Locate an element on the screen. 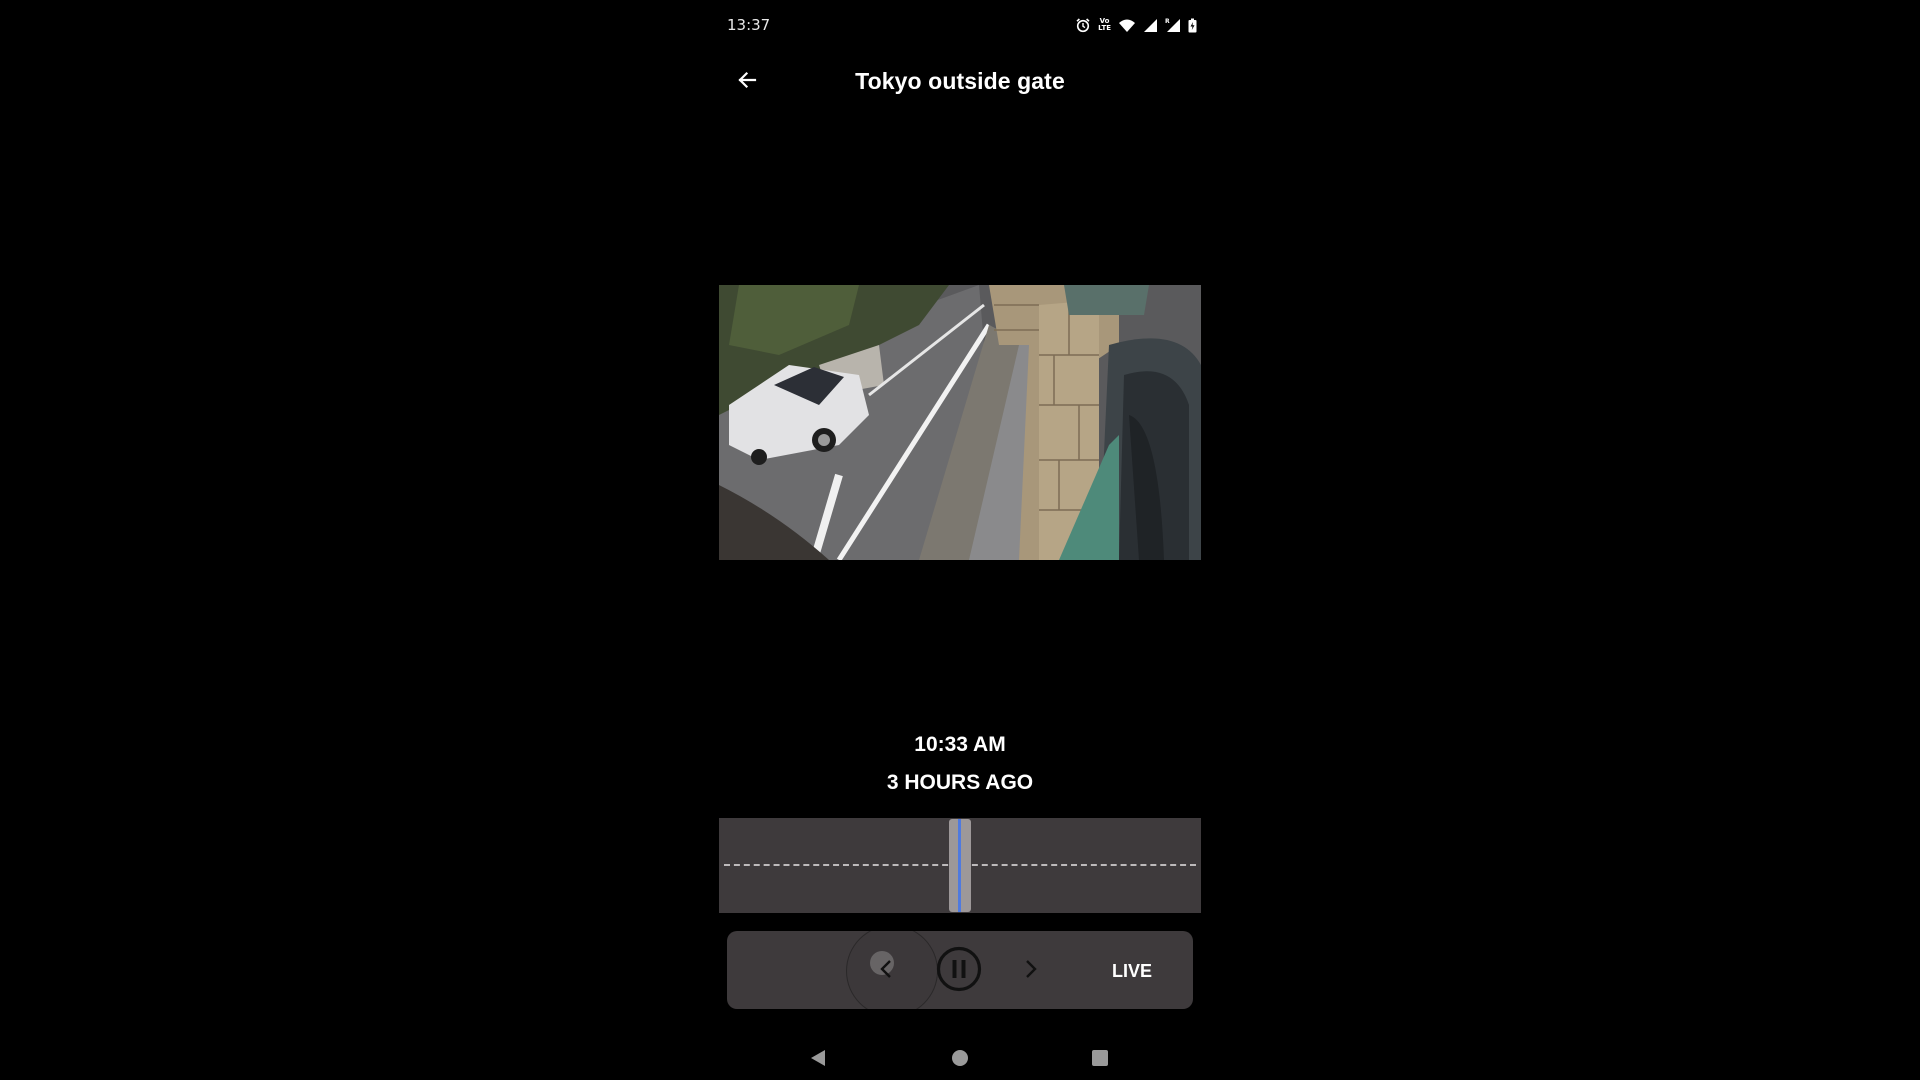 This screenshot has width=1920, height=1080. system-nav-bar is located at coordinates (960, 1058).